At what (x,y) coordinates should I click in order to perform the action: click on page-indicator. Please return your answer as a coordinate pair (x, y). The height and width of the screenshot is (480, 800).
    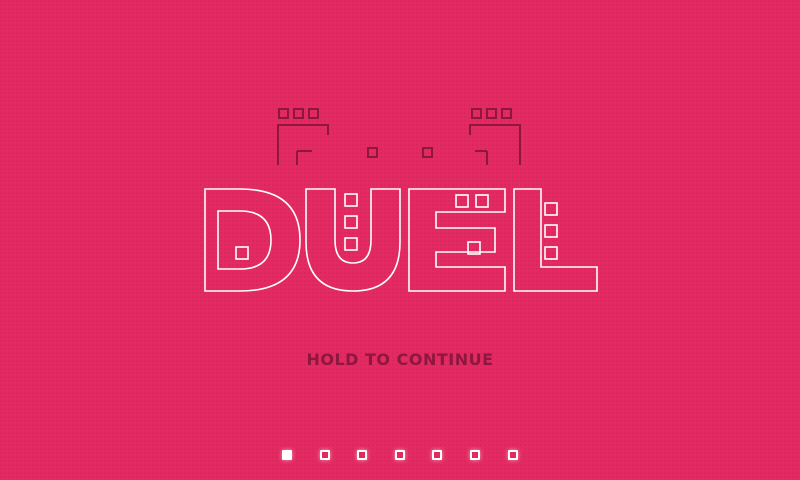
    Looking at the image, I should click on (400, 456).